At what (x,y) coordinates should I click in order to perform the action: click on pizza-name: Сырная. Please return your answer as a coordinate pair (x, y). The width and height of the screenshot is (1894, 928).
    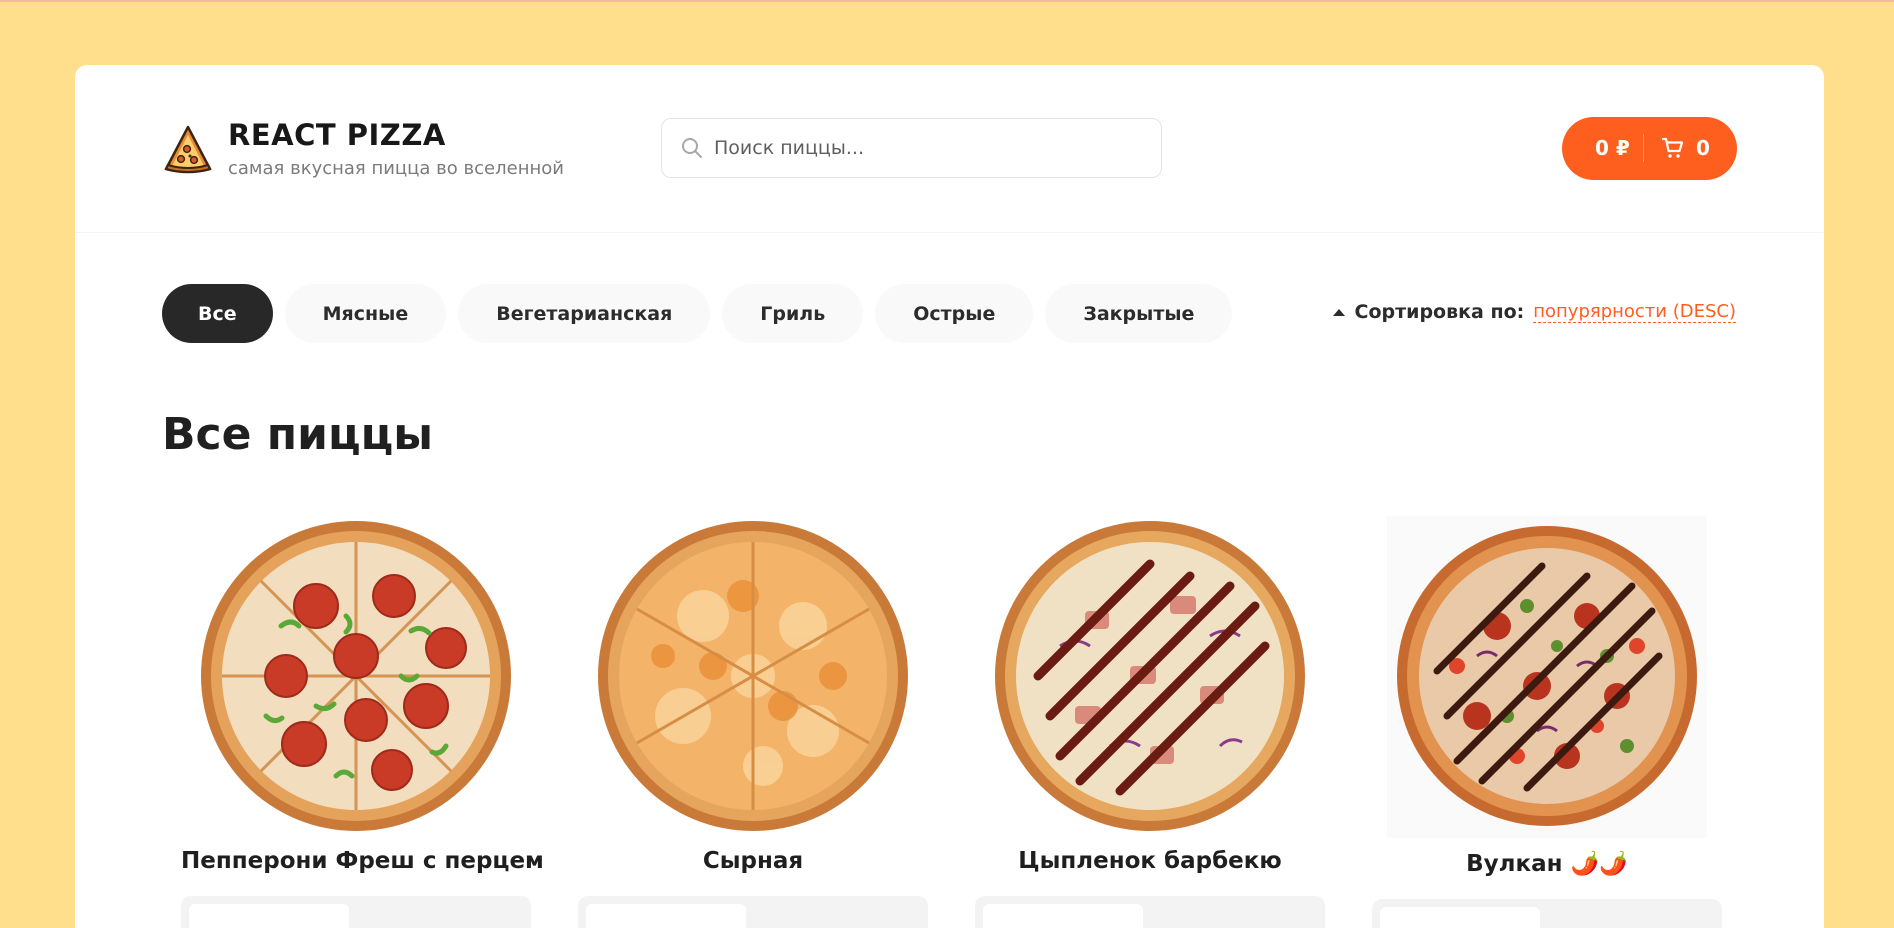
    Looking at the image, I should click on (753, 861).